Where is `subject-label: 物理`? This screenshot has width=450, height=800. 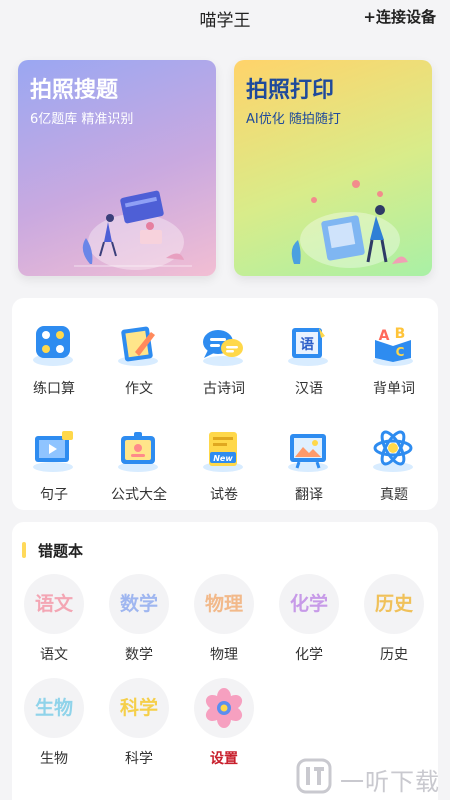
subject-label: 物理 is located at coordinates (224, 655).